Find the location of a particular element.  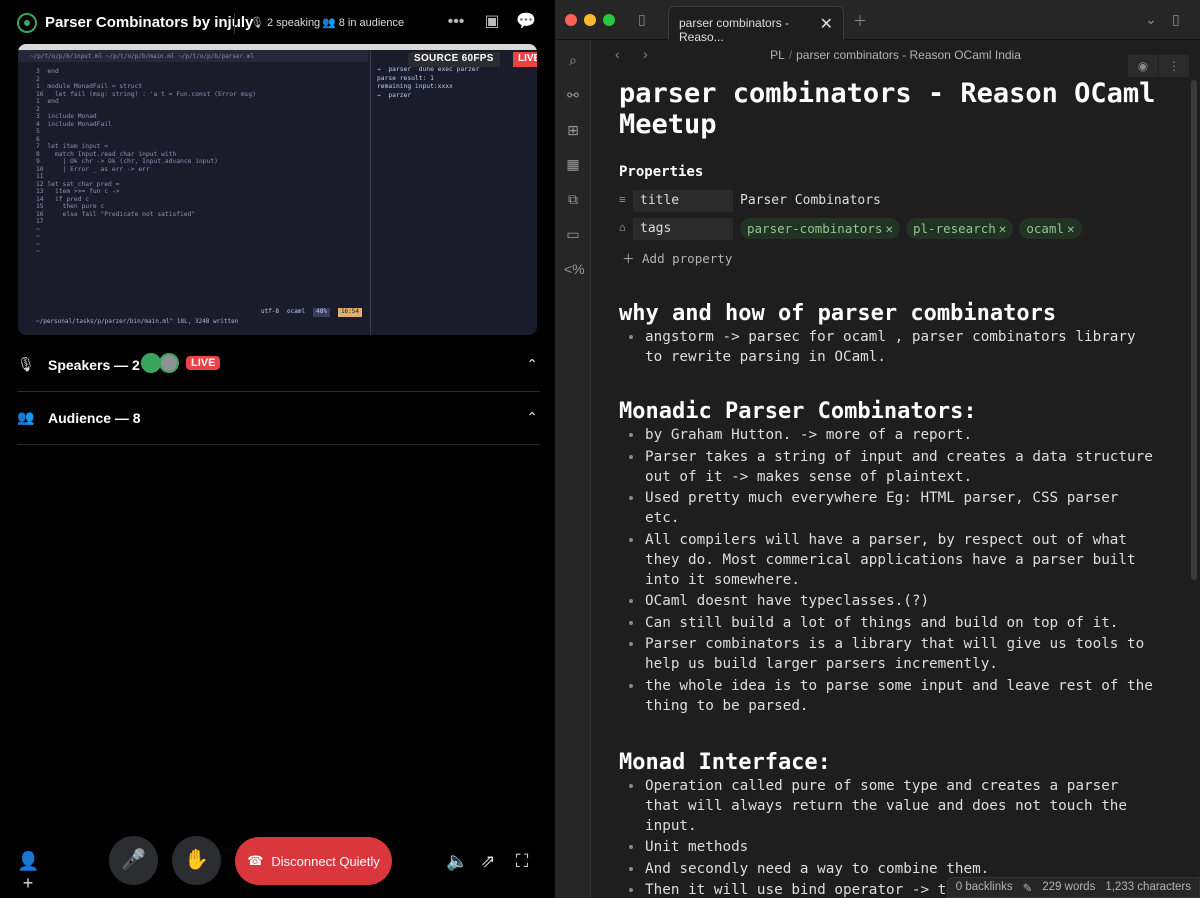

backlinks-count: 0 backlinks is located at coordinates (984, 887).